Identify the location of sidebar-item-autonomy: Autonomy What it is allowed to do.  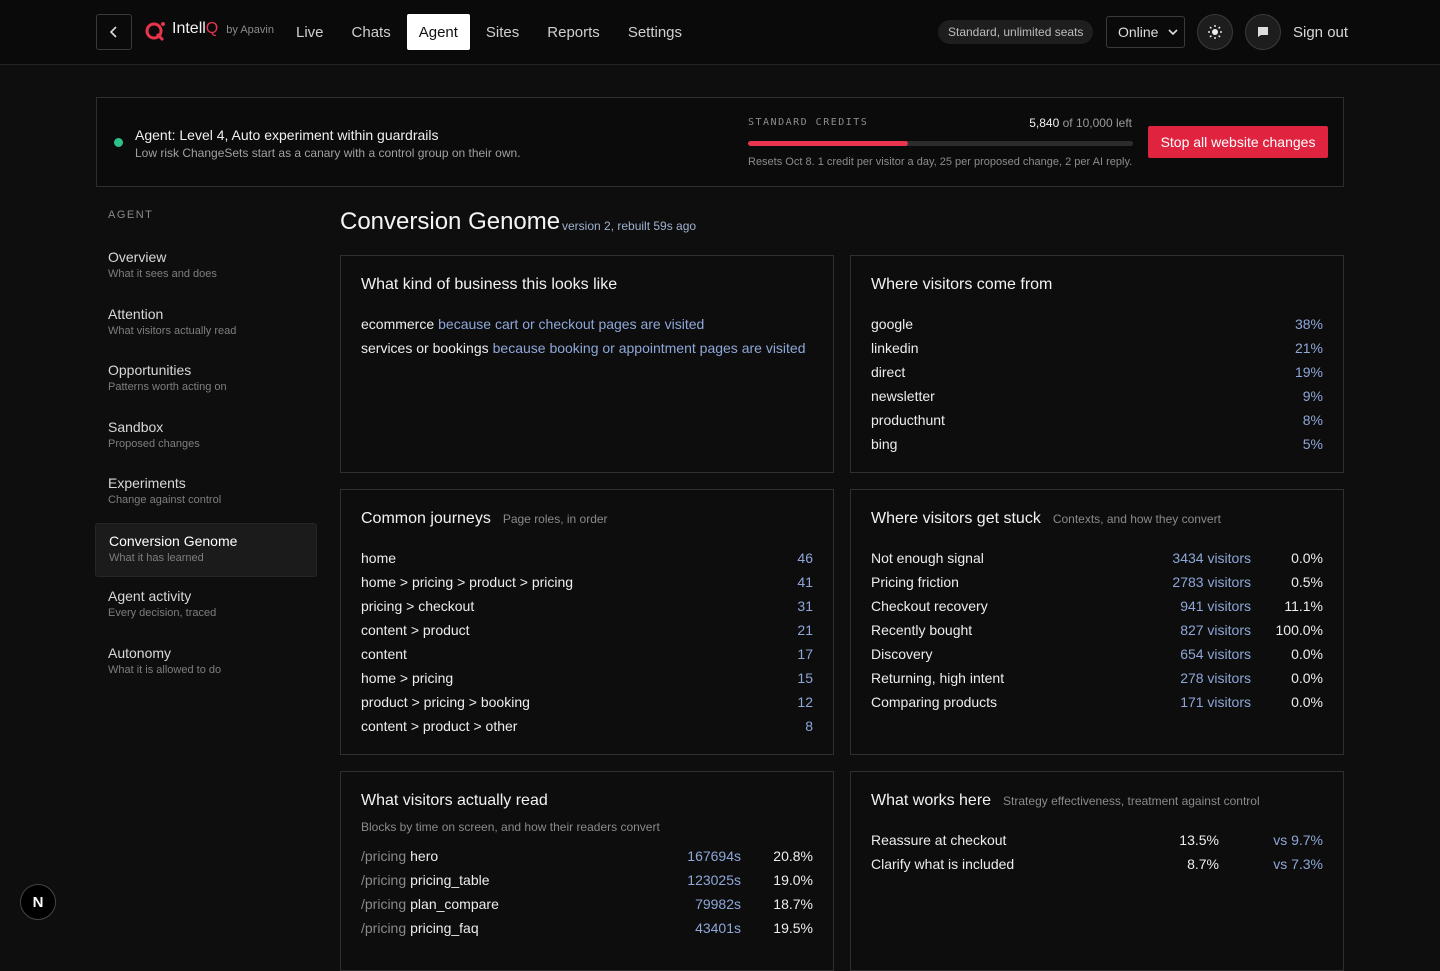
(206, 663).